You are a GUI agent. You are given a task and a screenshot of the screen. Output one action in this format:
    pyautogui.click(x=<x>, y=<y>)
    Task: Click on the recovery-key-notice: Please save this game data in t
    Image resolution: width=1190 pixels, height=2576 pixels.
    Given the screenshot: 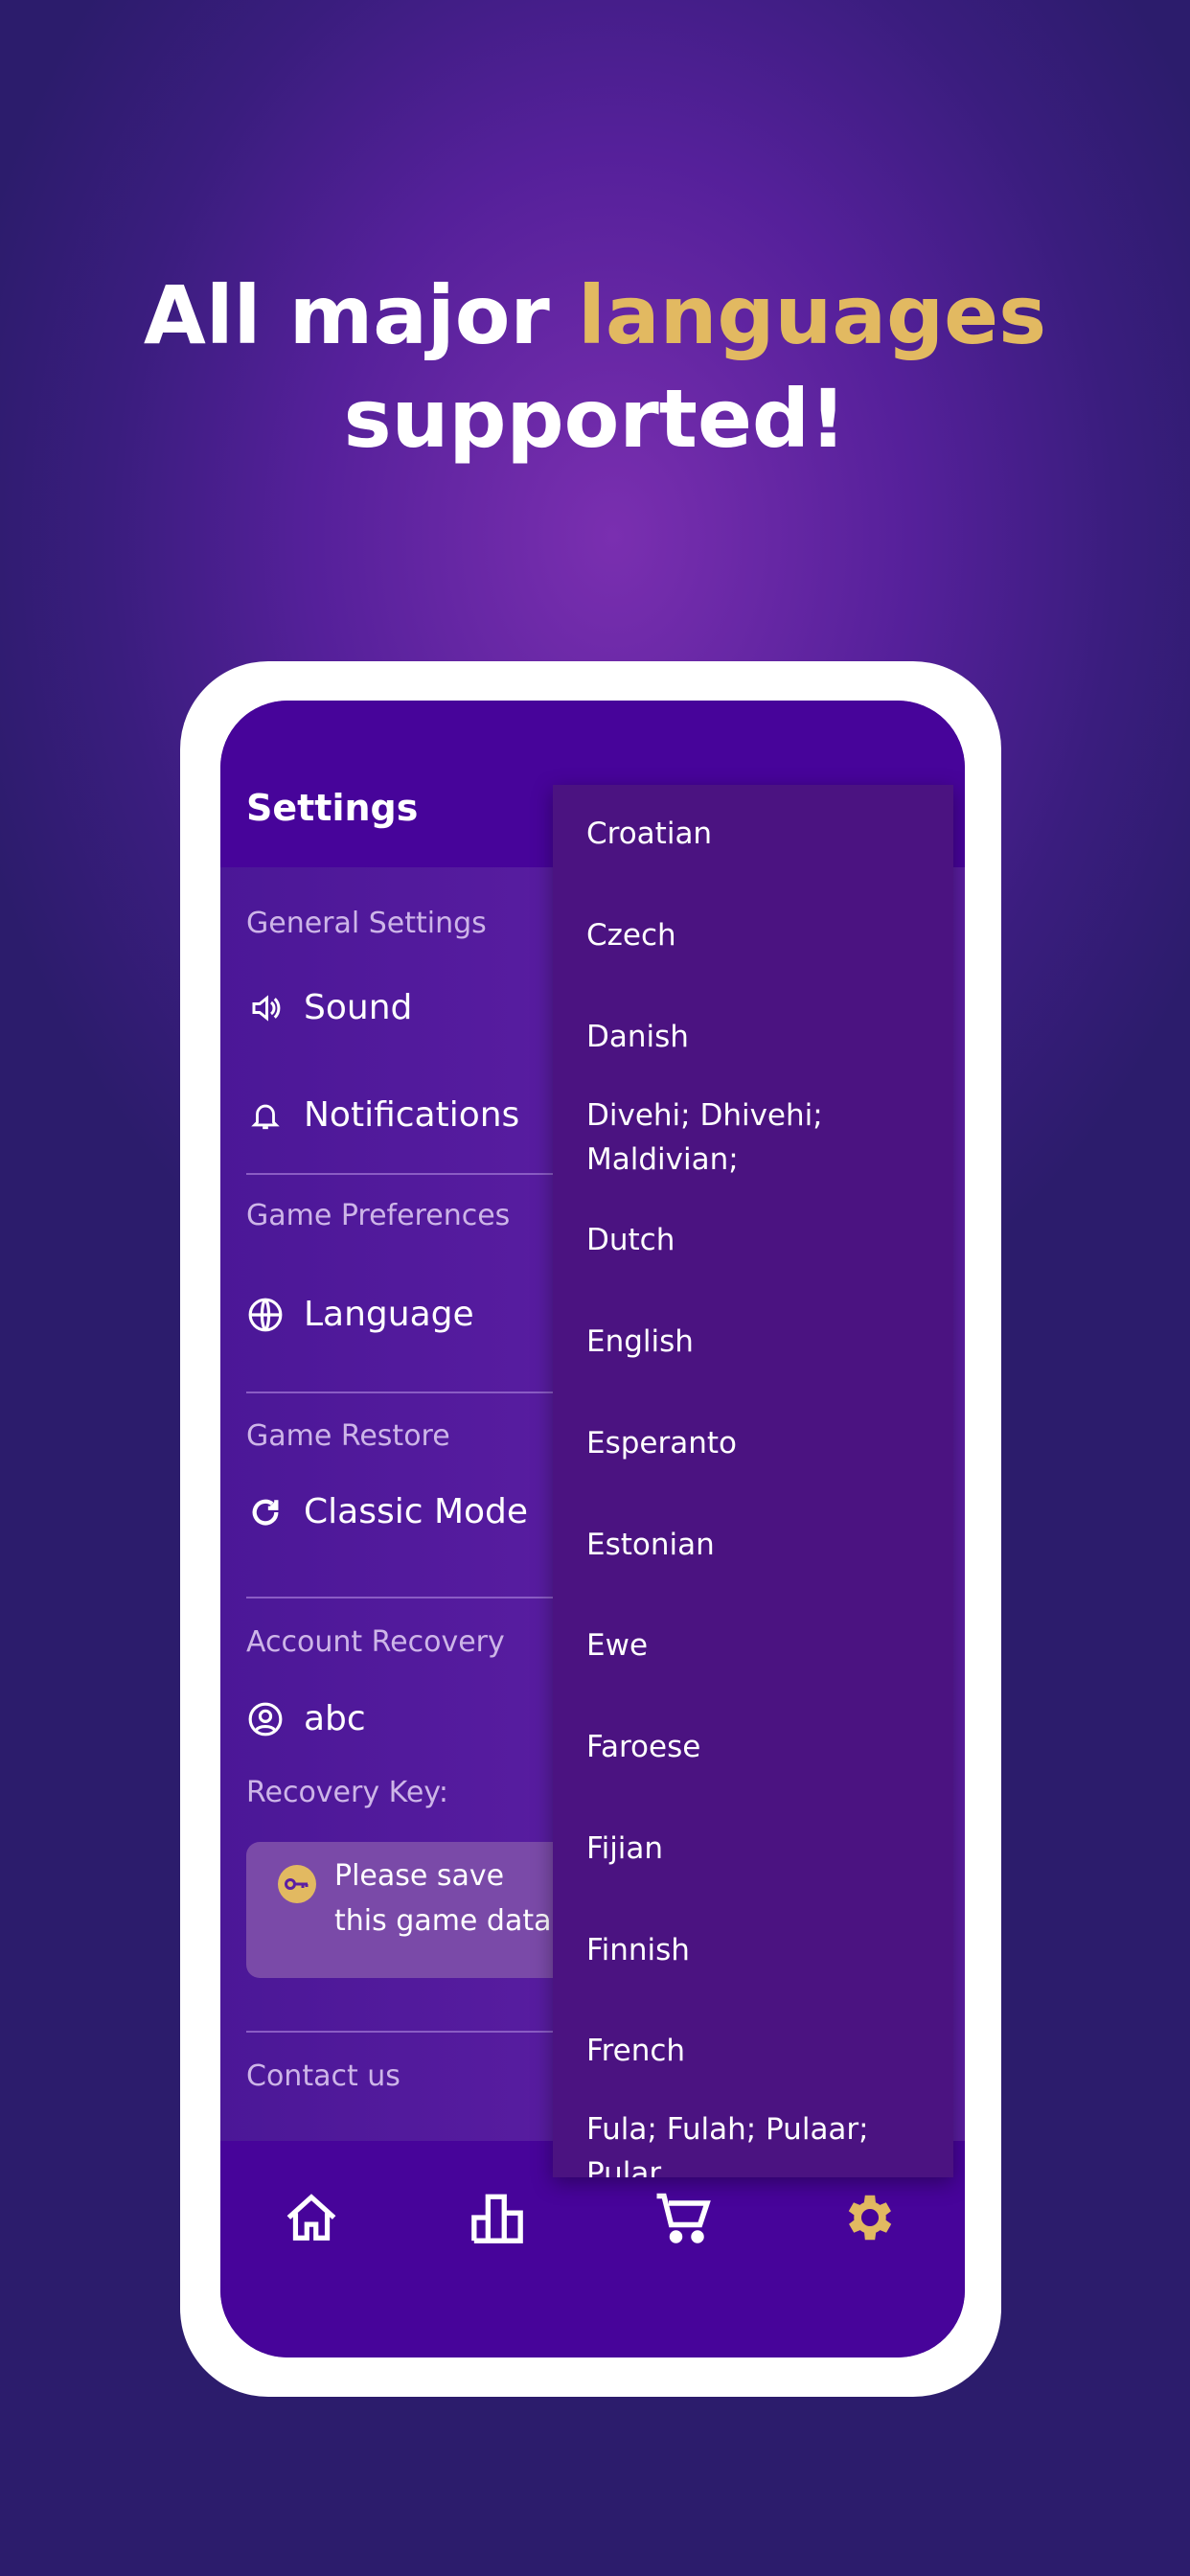 What is the action you would take?
    pyautogui.click(x=443, y=1898)
    